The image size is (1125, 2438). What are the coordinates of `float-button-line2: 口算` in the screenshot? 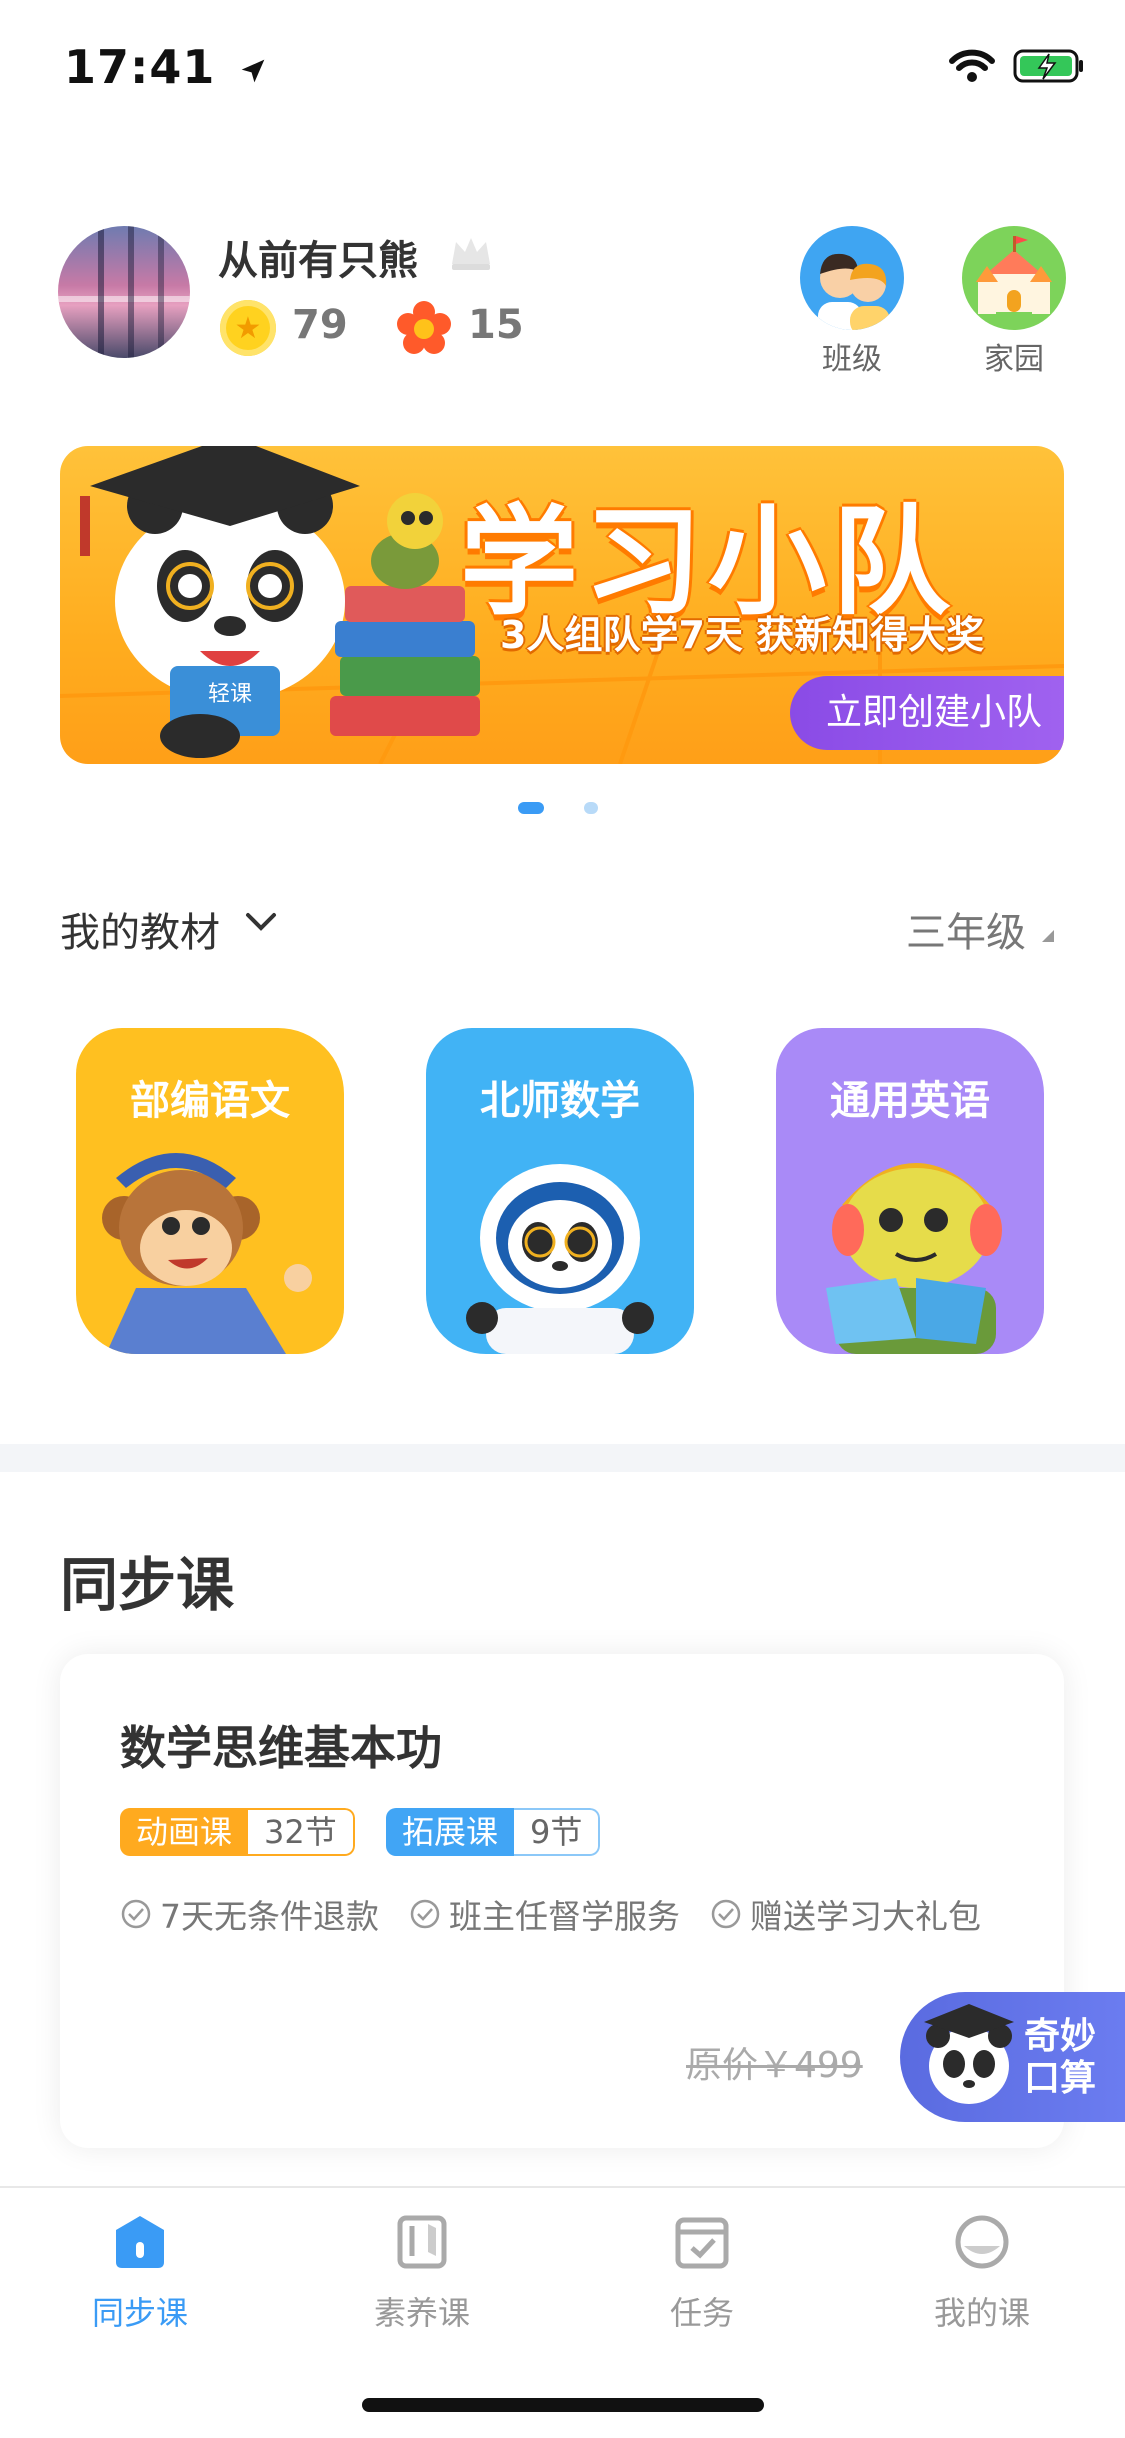 It's located at (1060, 2078).